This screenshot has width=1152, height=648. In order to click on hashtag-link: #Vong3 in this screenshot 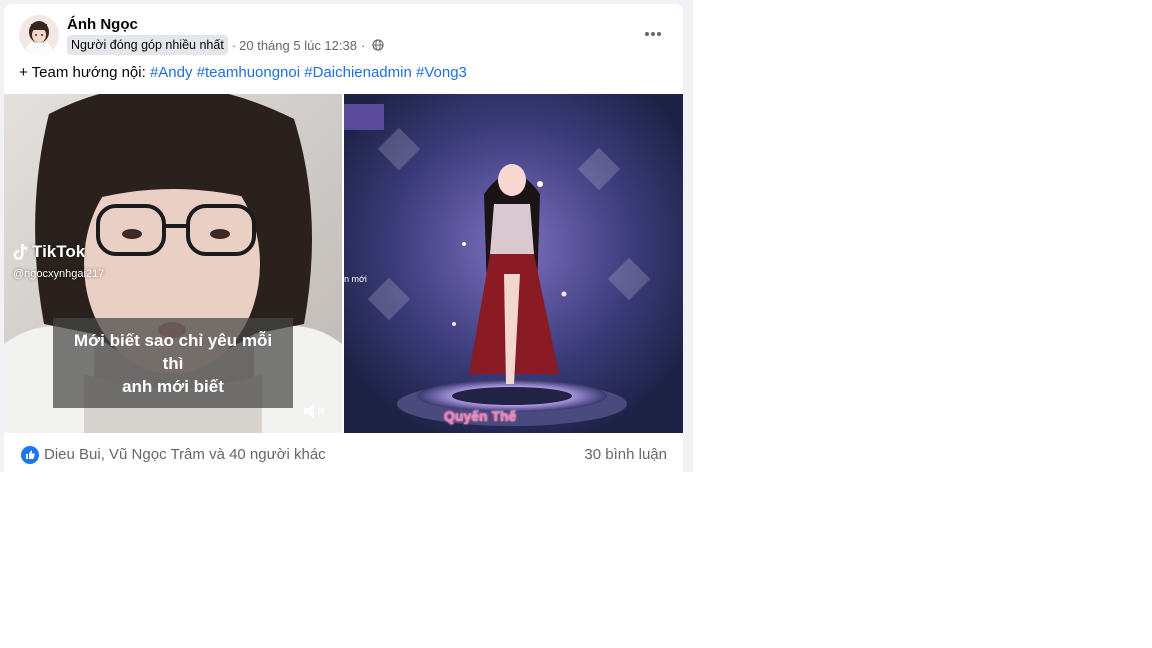, I will do `click(441, 72)`.